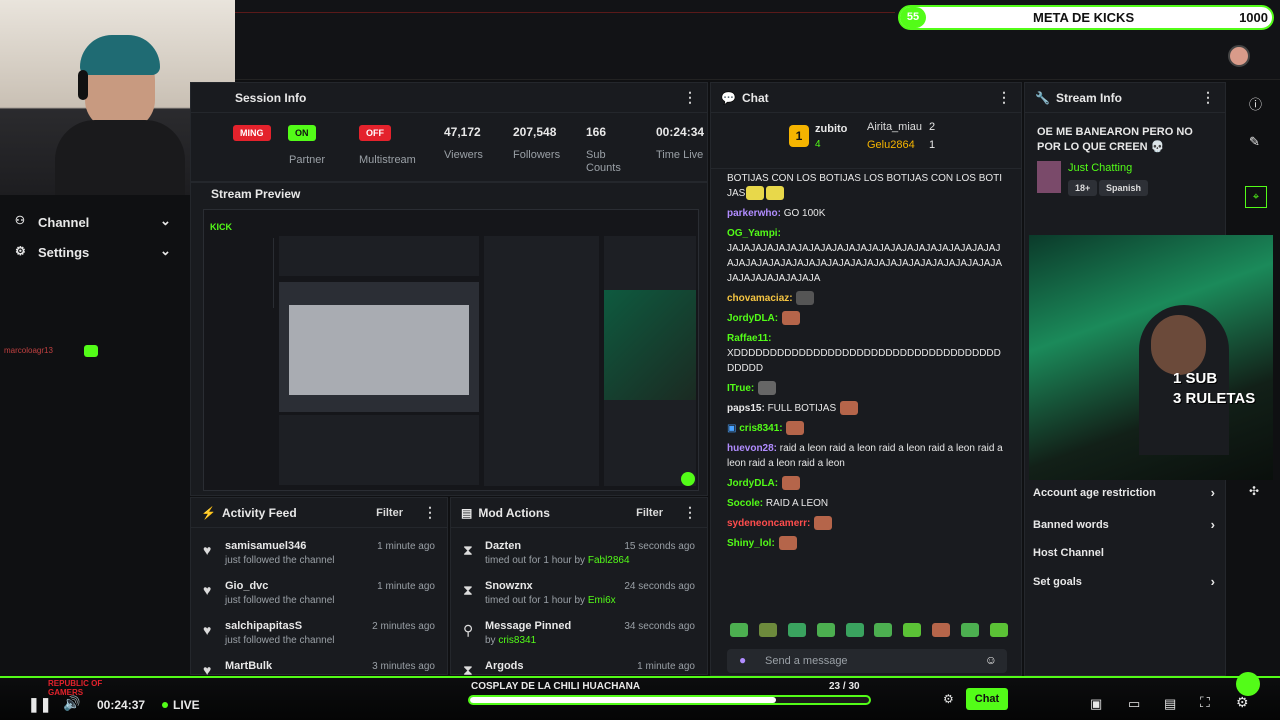 The image size is (1280, 720). I want to click on host-channel-button: Host Channel, so click(1125, 555).